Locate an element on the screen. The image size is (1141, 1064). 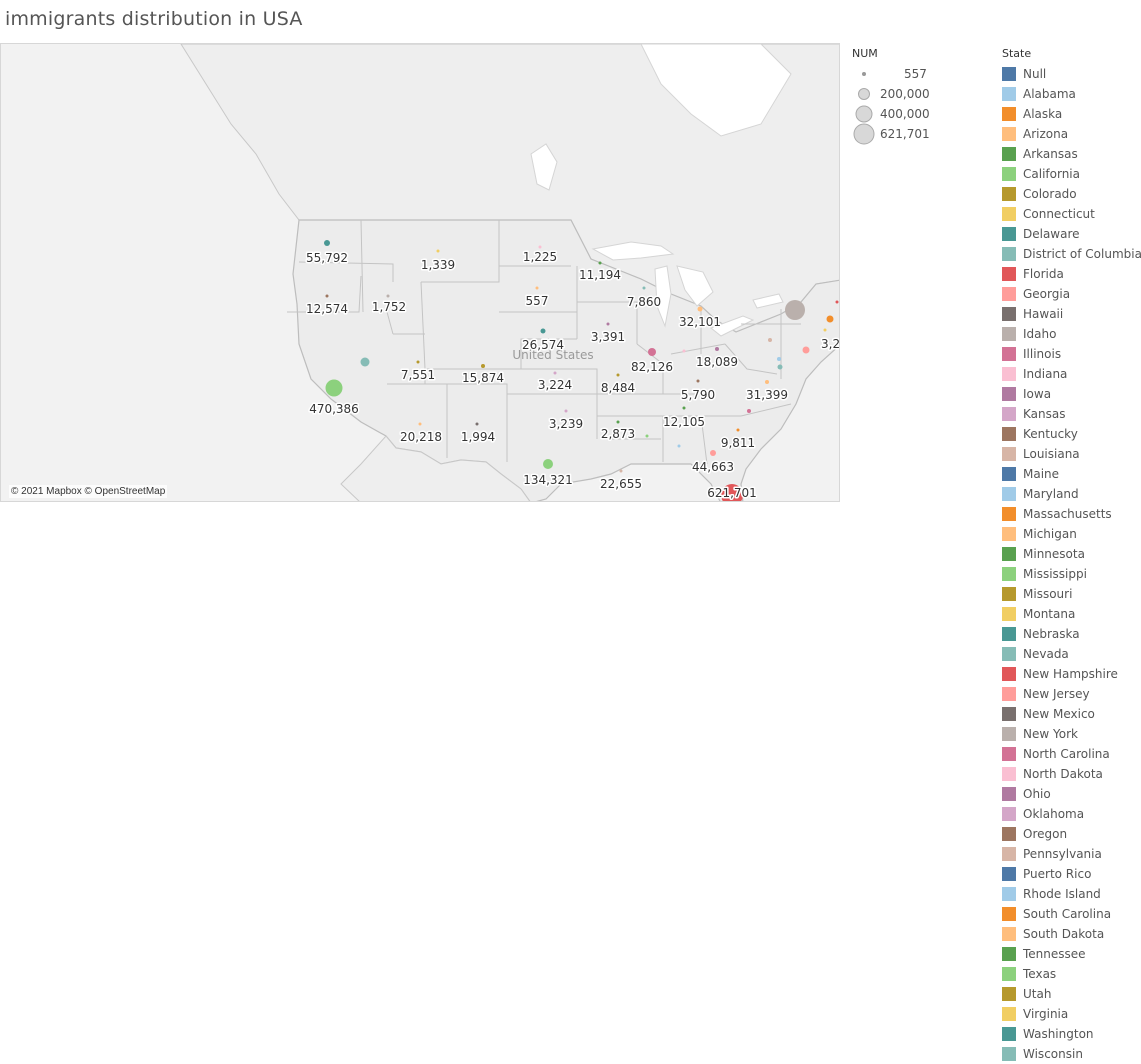
bubble-nebraska is located at coordinates (543, 331).